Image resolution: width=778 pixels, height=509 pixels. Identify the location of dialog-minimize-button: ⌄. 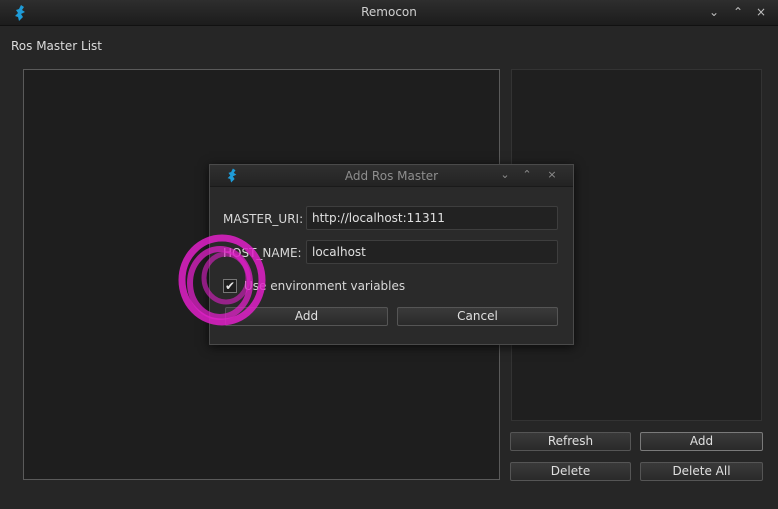
(505, 174).